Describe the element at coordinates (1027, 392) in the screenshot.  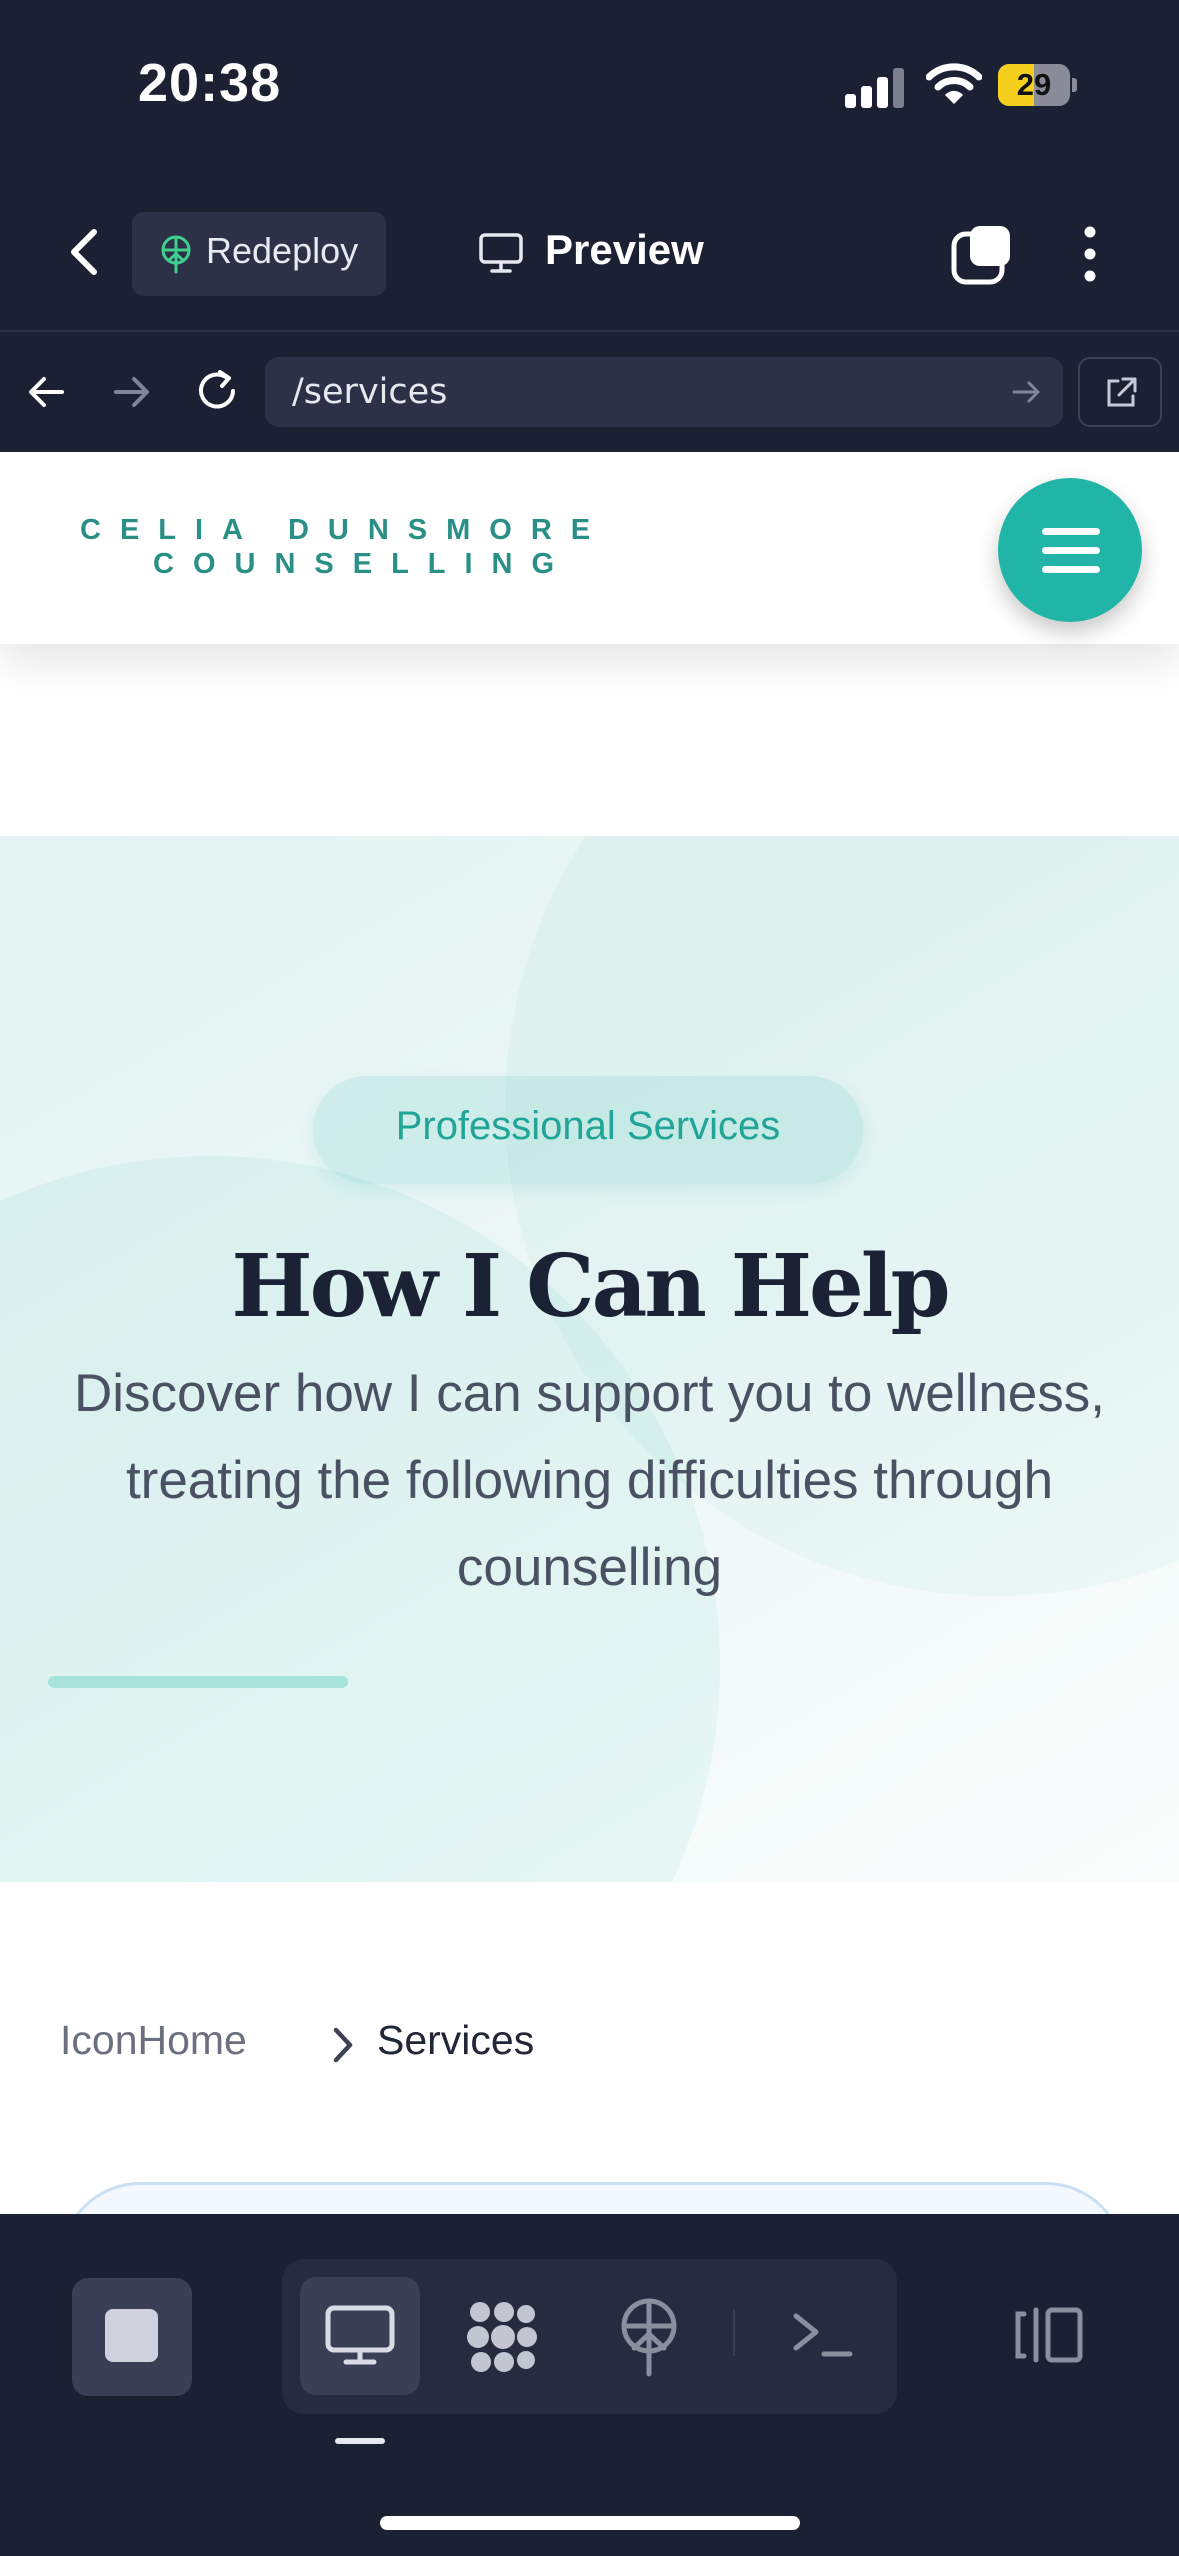
I see `go-arrow-icon` at that location.